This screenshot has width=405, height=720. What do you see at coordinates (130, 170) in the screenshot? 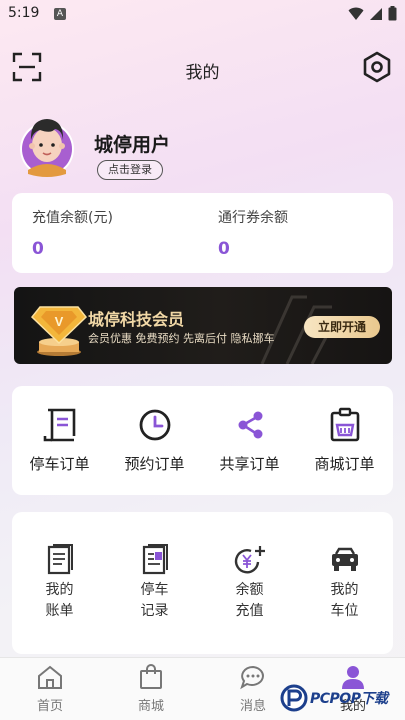
I see `login-button: 点击登录` at bounding box center [130, 170].